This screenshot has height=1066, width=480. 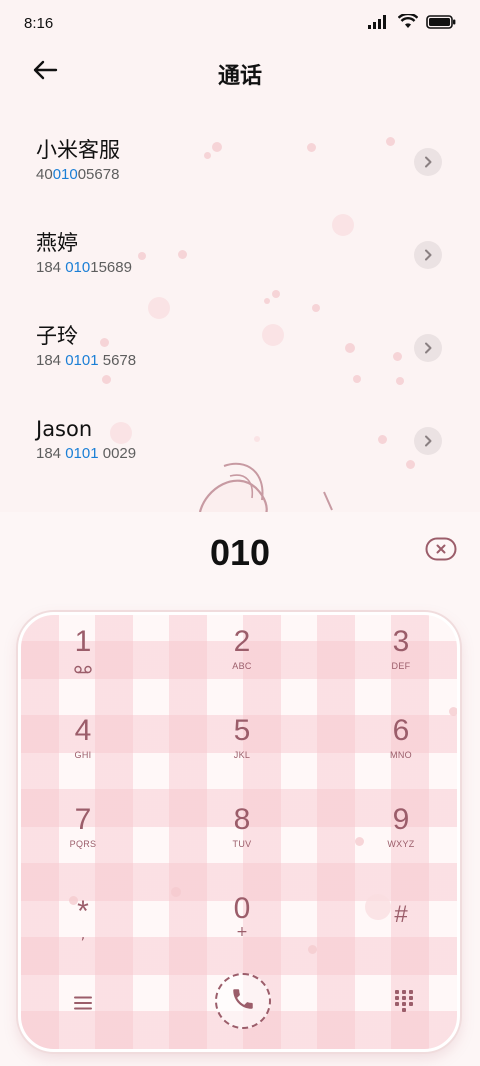 I want to click on key-letters: DEF, so click(x=401, y=666).